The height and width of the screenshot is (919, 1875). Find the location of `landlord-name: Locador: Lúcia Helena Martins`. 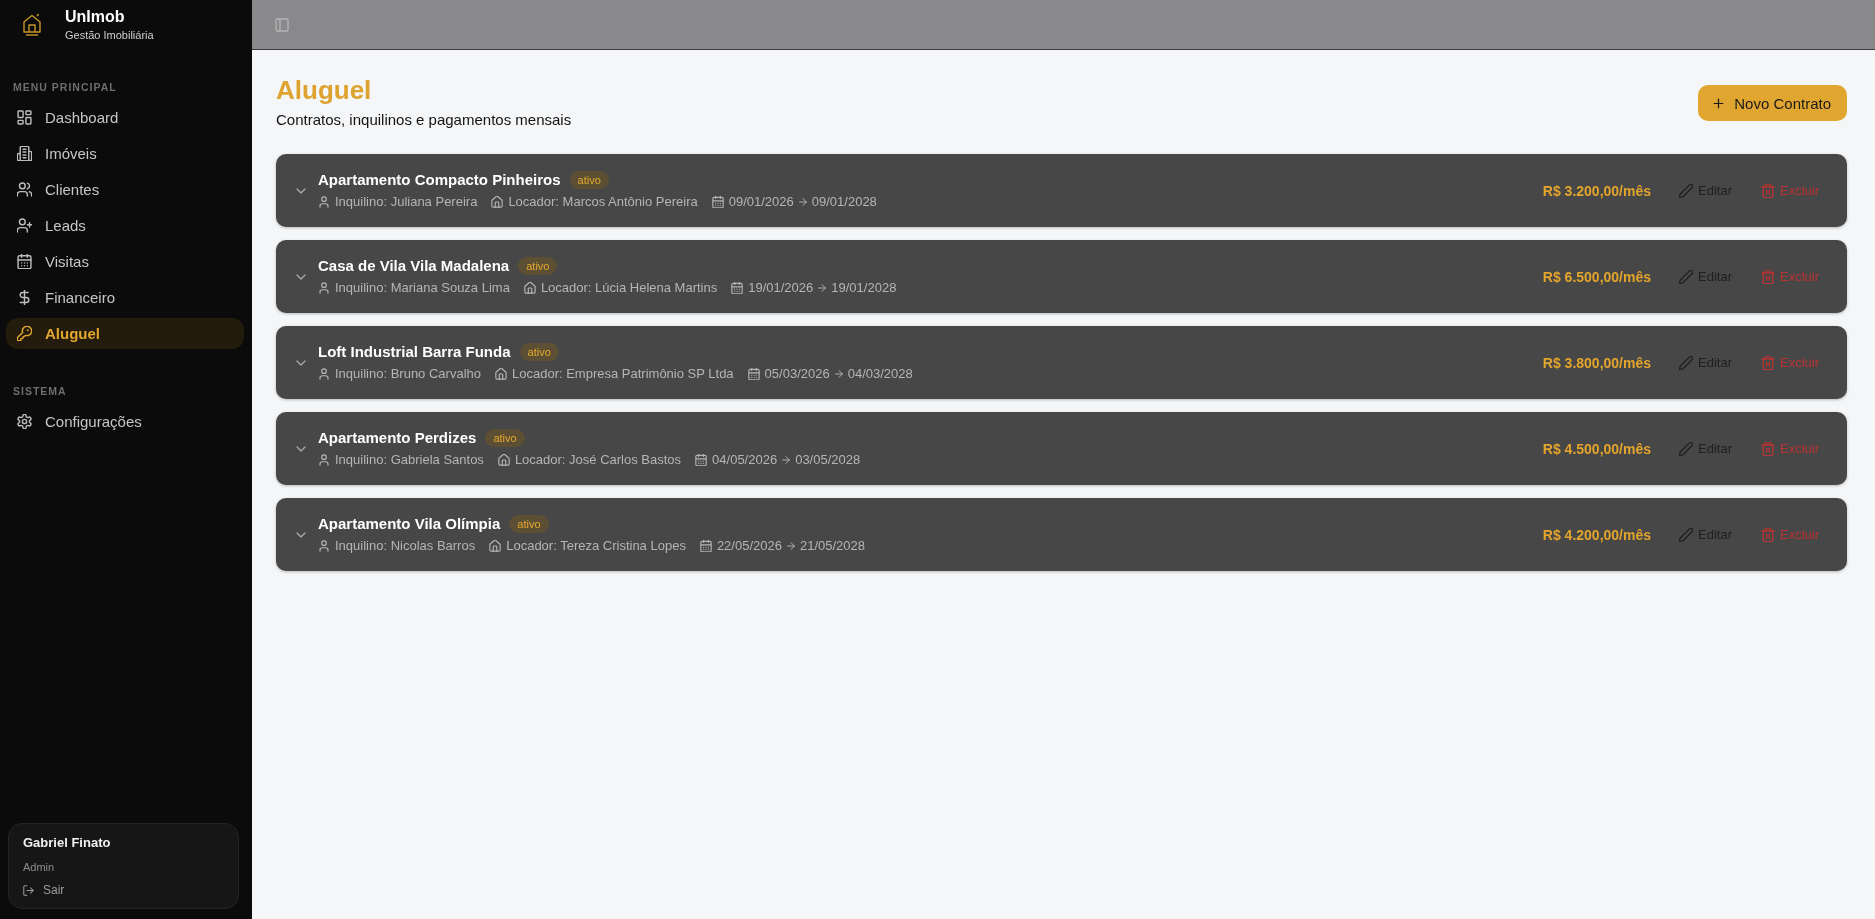

landlord-name: Locador: Lúcia Helena Martins is located at coordinates (629, 288).